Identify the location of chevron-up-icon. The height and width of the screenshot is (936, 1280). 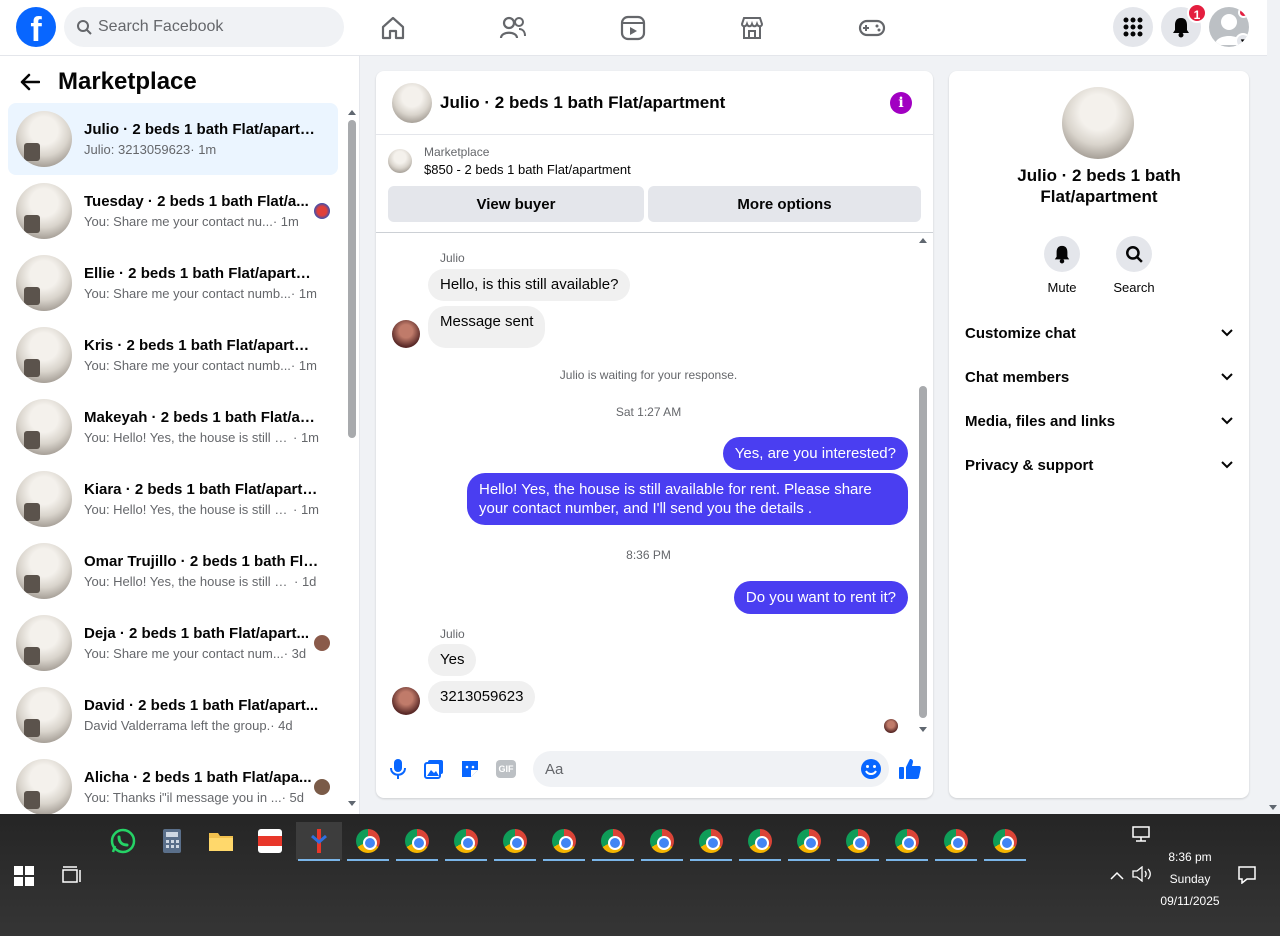
(1117, 877).